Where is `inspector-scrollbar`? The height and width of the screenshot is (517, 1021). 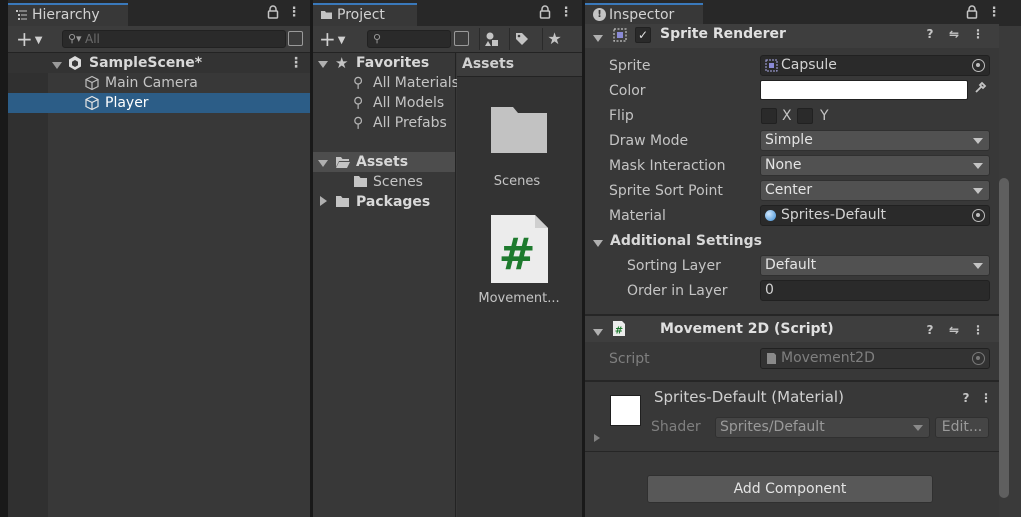
inspector-scrollbar is located at coordinates (1010, 271).